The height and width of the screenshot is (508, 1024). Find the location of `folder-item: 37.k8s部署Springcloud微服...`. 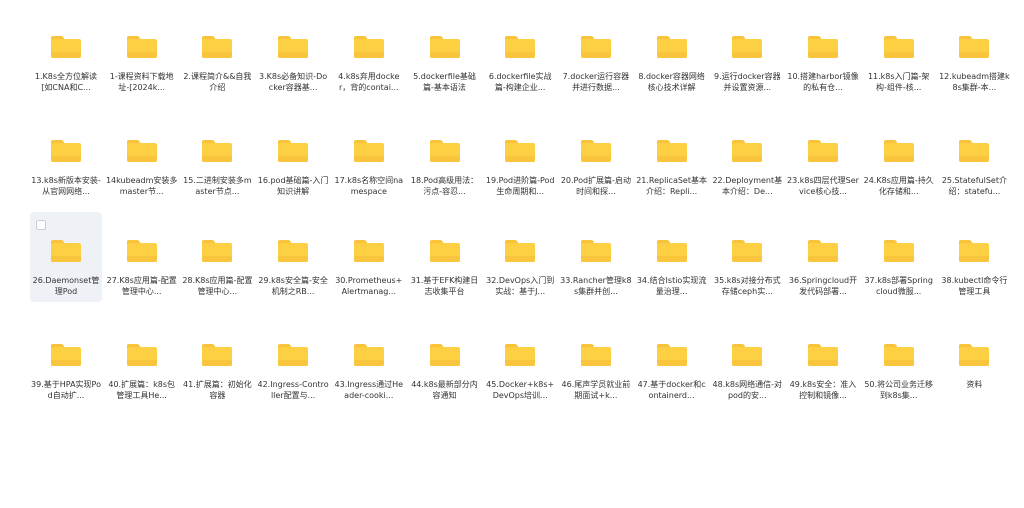

folder-item: 37.k8s部署Springcloud微服... is located at coordinates (899, 254).